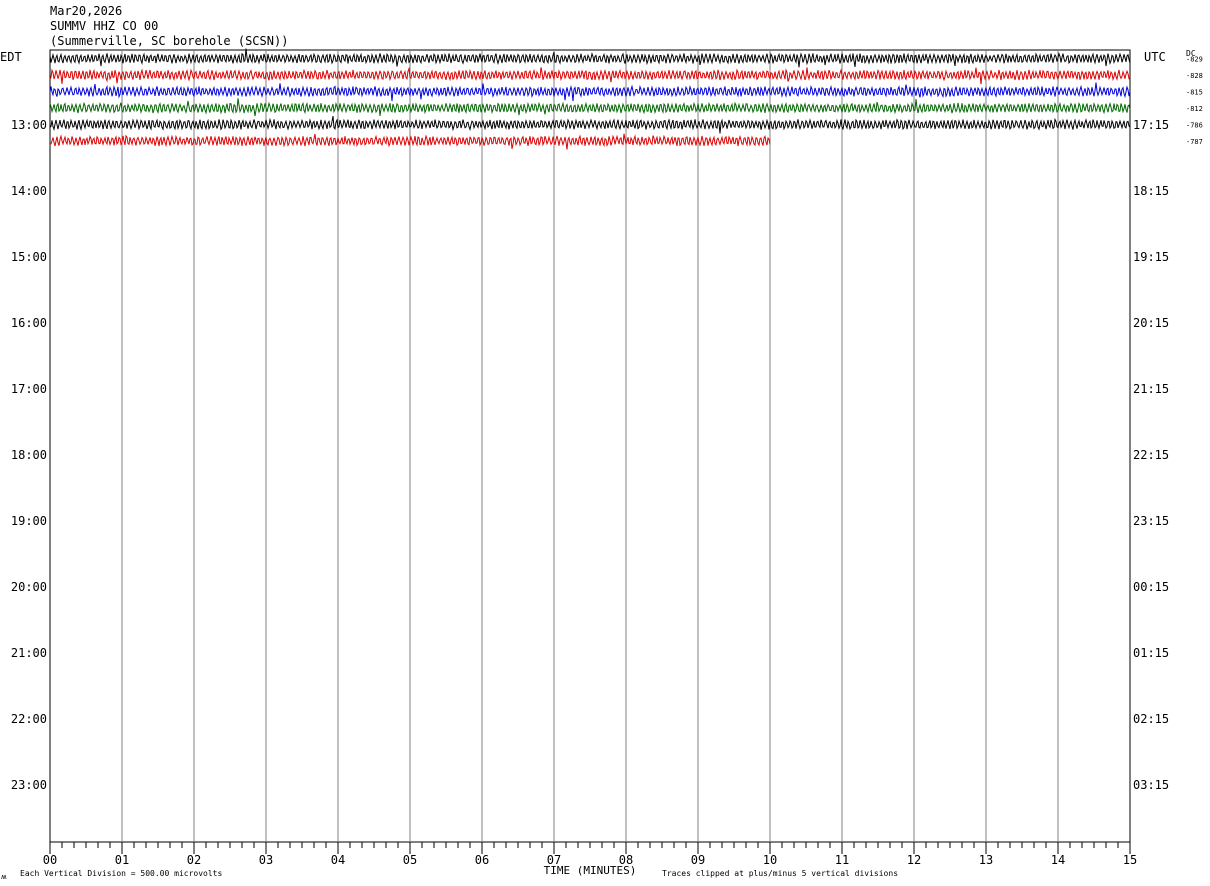 Image resolution: width=1210 pixels, height=886 pixels. What do you see at coordinates (1151, 521) in the screenshot?
I see `right-hour-label: 23:15` at bounding box center [1151, 521].